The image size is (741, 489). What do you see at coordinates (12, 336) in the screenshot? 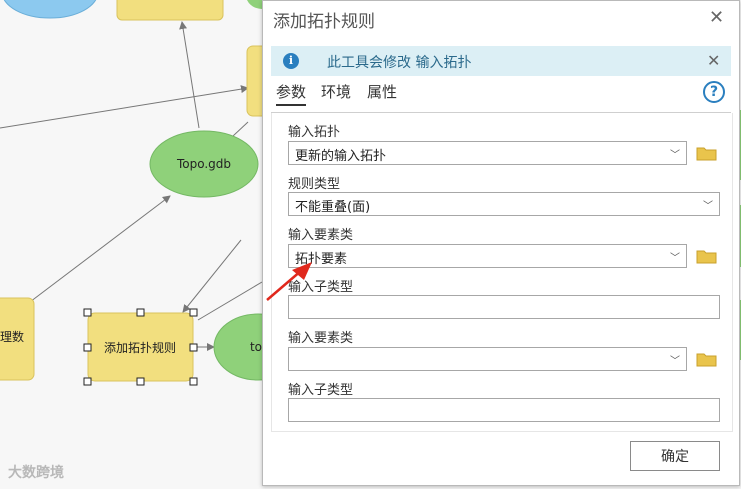
I see `tool-node-left-label: 理数` at bounding box center [12, 336].